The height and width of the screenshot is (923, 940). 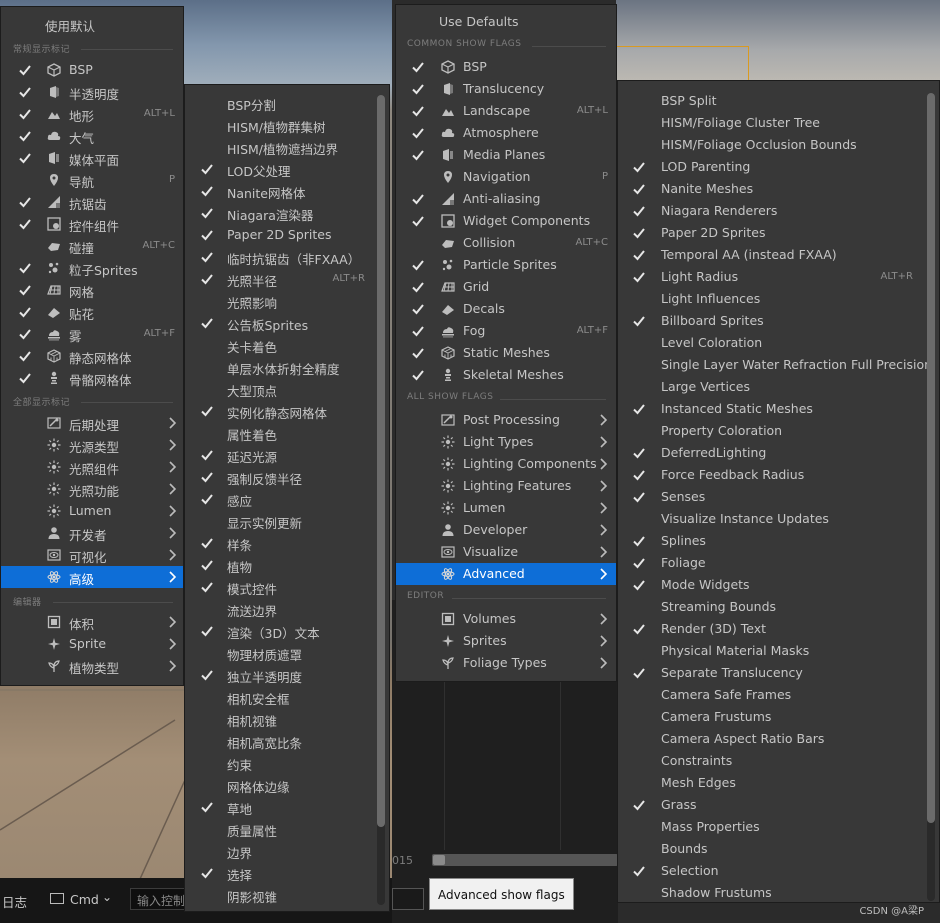 What do you see at coordinates (778, 387) in the screenshot?
I see `advanced-flag-13: Large Vertices` at bounding box center [778, 387].